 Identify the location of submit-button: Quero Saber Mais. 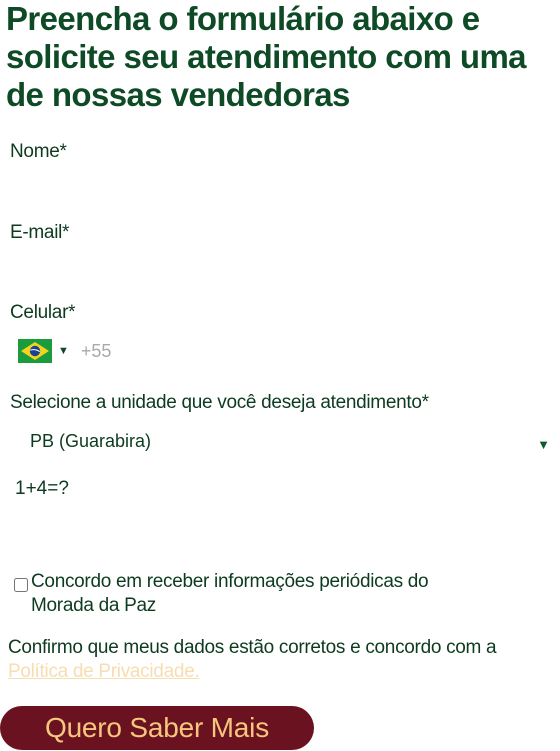
(157, 728).